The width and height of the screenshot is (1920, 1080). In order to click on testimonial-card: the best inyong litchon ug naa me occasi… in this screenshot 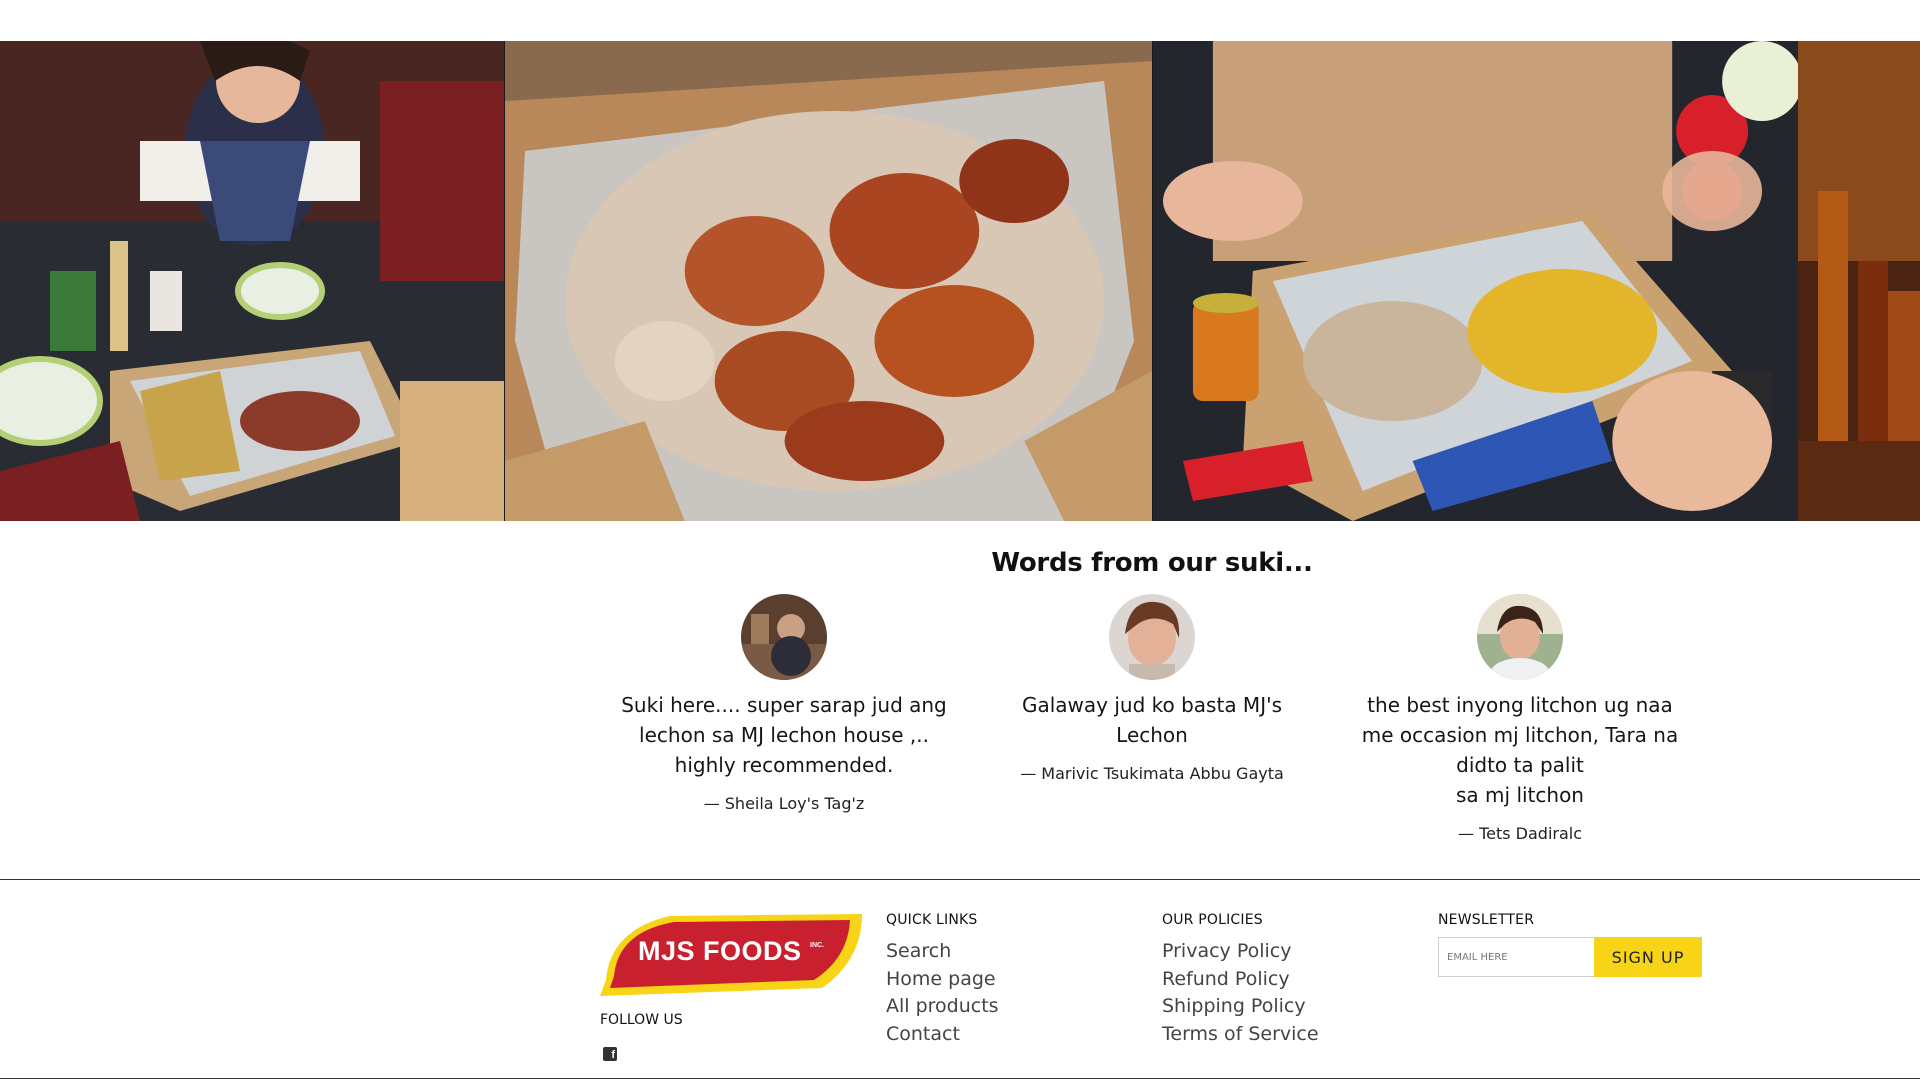, I will do `click(1520, 718)`.